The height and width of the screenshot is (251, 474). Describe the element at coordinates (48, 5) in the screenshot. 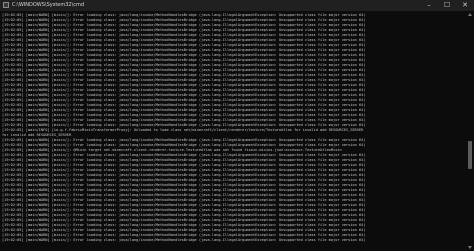

I see `window-title: C:\WINDOWS\System32\cmd` at that location.